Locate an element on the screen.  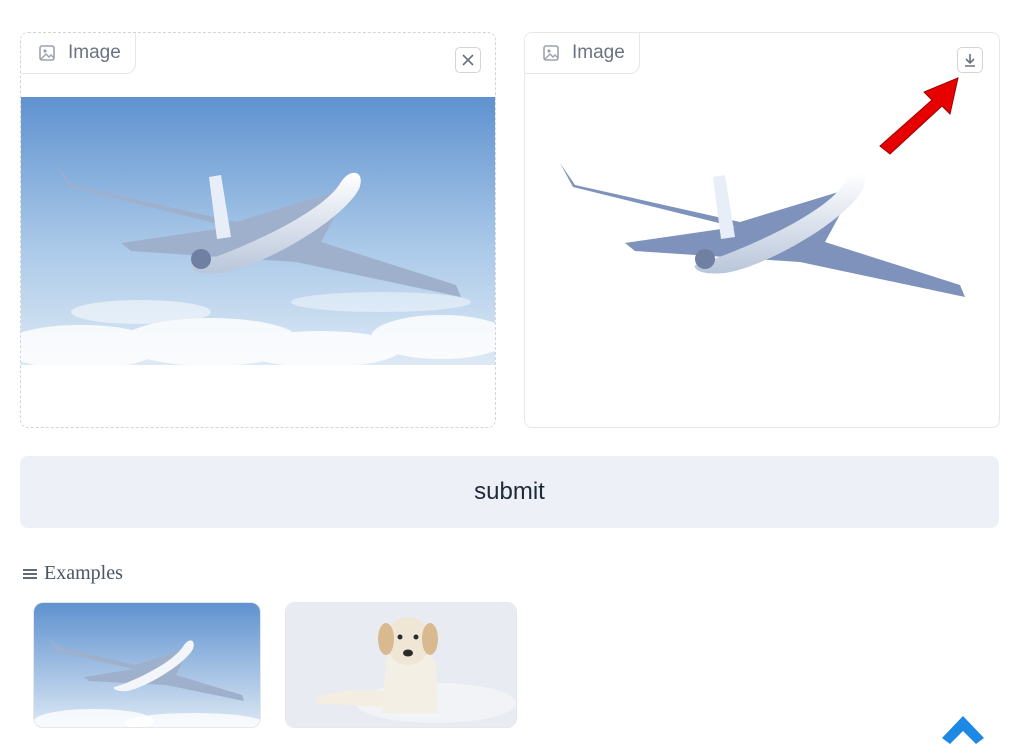
examples-label-text: Examples is located at coordinates (83, 573).